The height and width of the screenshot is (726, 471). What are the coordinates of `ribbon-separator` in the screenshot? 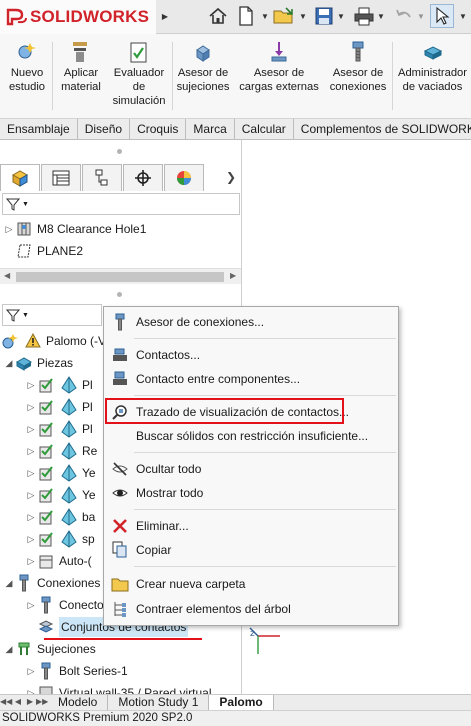 It's located at (52, 76).